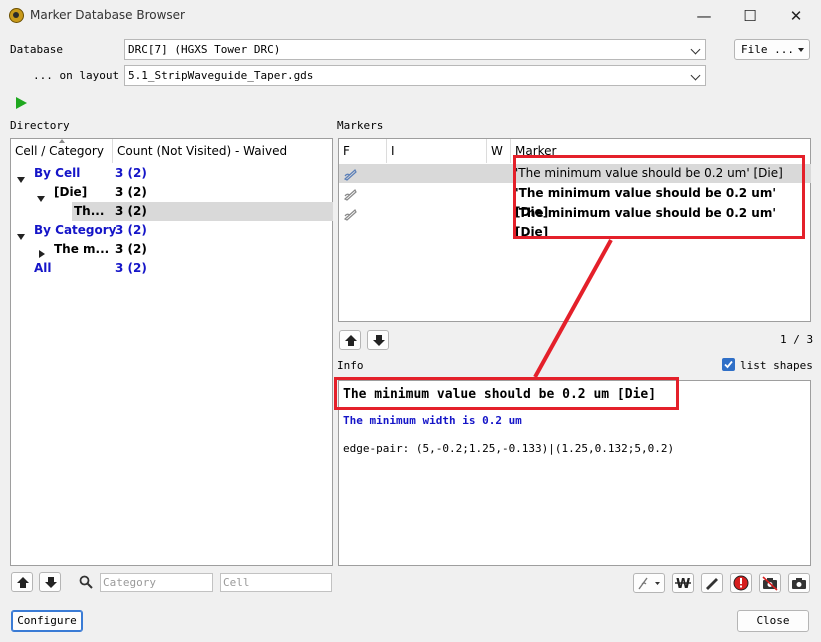  I want to click on tree-item-label: By Cell, so click(57, 173).